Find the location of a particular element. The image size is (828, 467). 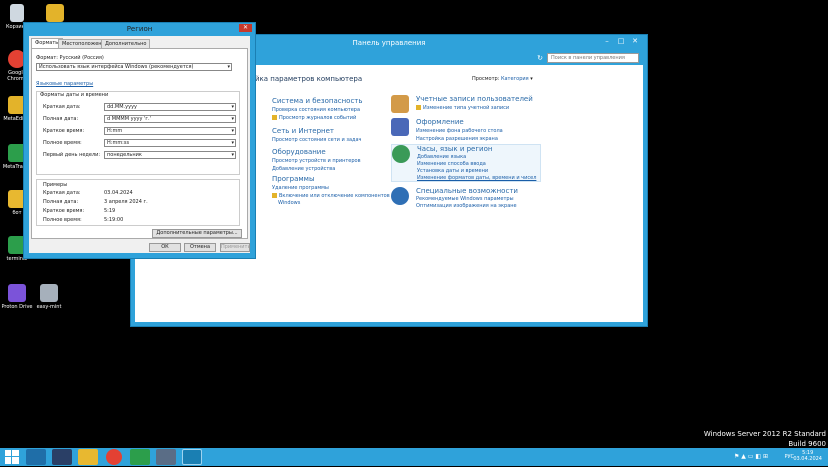

users-icon is located at coordinates (400, 104).